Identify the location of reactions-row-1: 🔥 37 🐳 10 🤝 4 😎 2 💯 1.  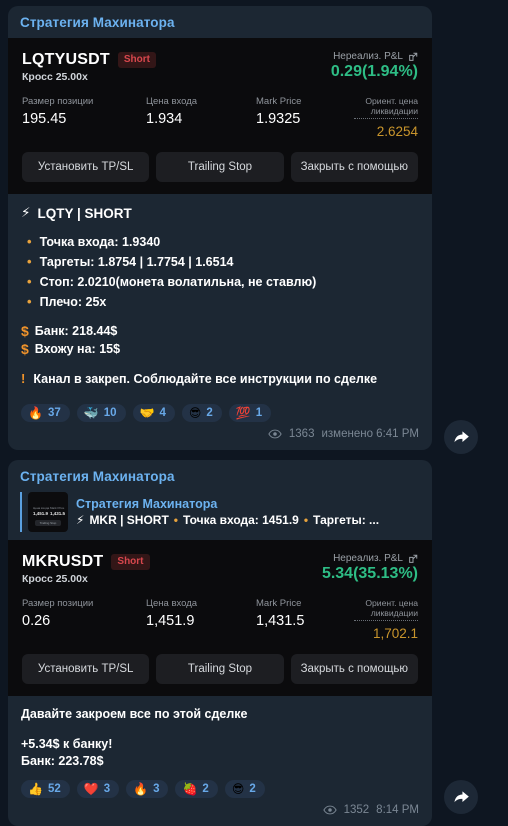
(220, 408).